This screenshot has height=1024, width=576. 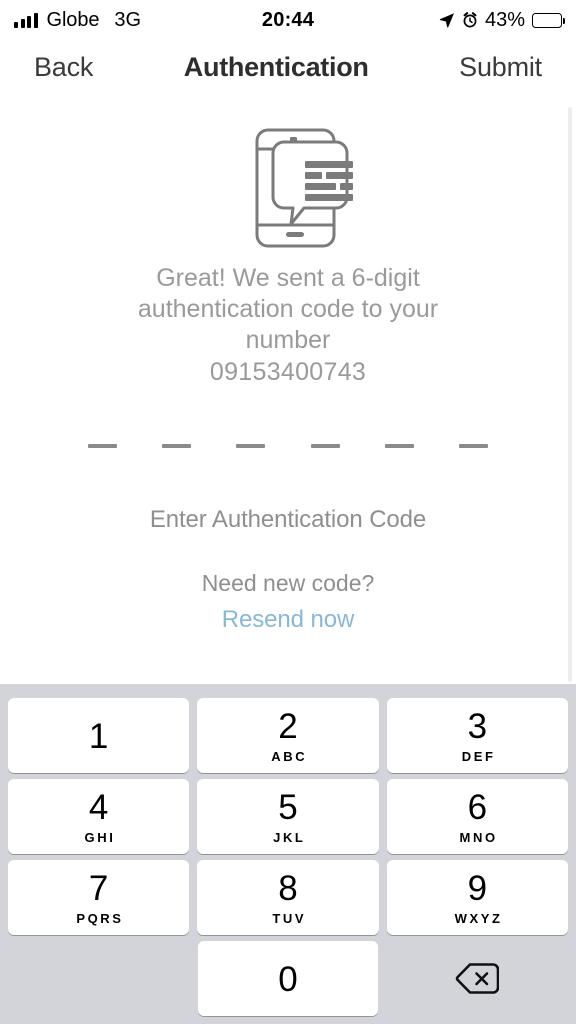 What do you see at coordinates (288, 583) in the screenshot?
I see `need-new-code-label: Need new code?` at bounding box center [288, 583].